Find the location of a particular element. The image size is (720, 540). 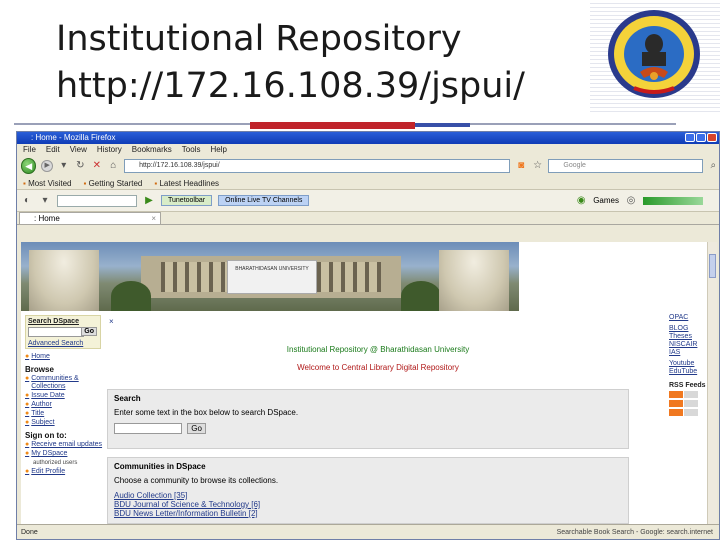

menu-view: View is located at coordinates (78, 149).